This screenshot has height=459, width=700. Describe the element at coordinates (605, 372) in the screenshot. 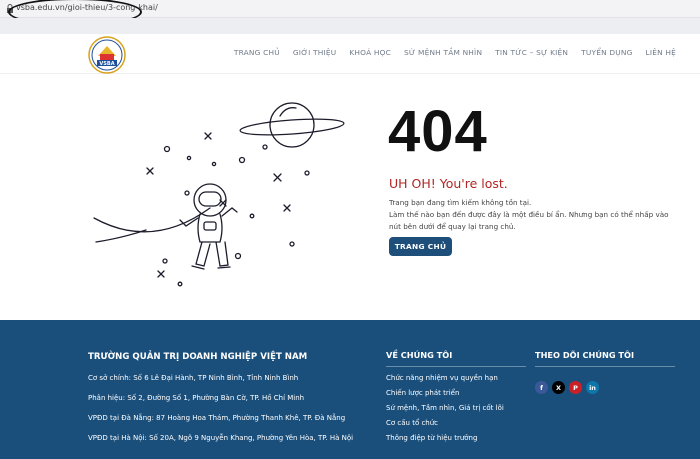

I see `footer-follow: THEO DÕI CHÚNG TÔI f X Pin` at that location.